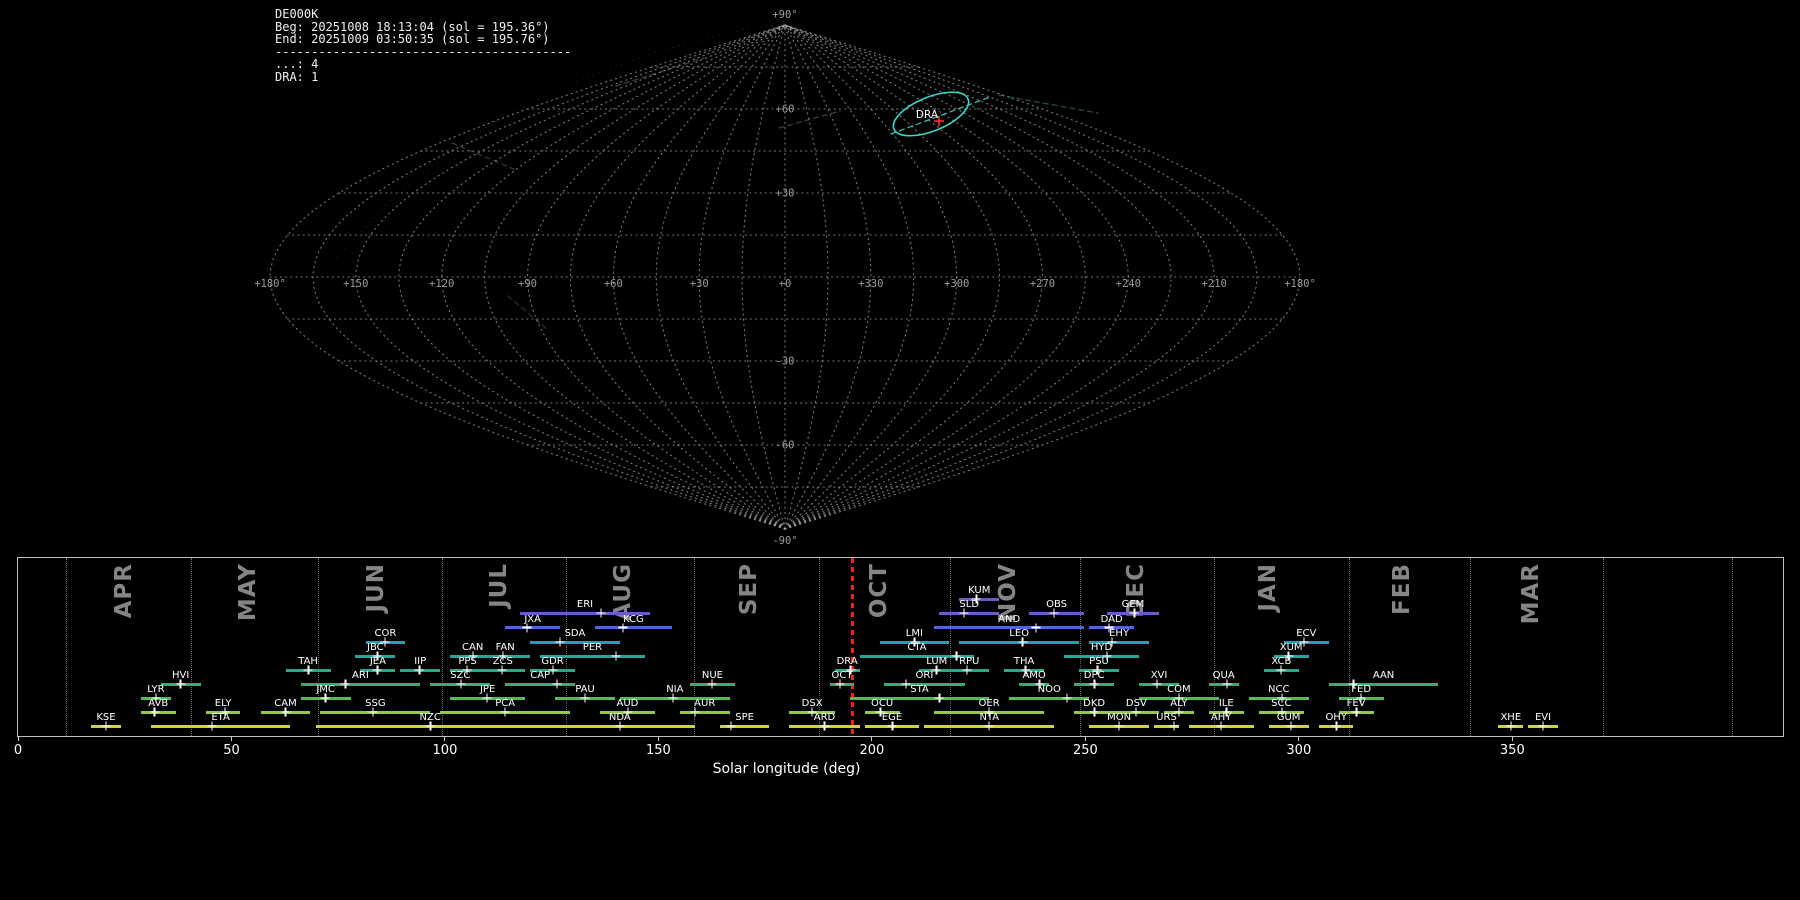  I want to click on shower-code-label: SDA, so click(575, 633).